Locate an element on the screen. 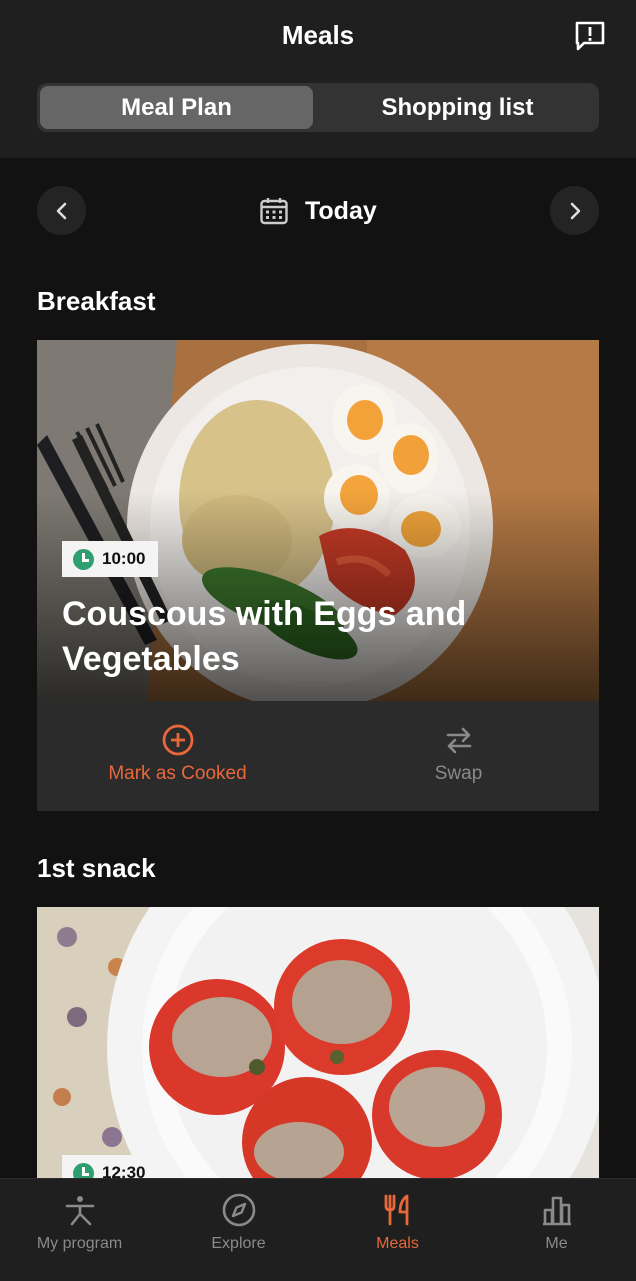 The width and height of the screenshot is (636, 1281). page-title: Meals is located at coordinates (318, 35).